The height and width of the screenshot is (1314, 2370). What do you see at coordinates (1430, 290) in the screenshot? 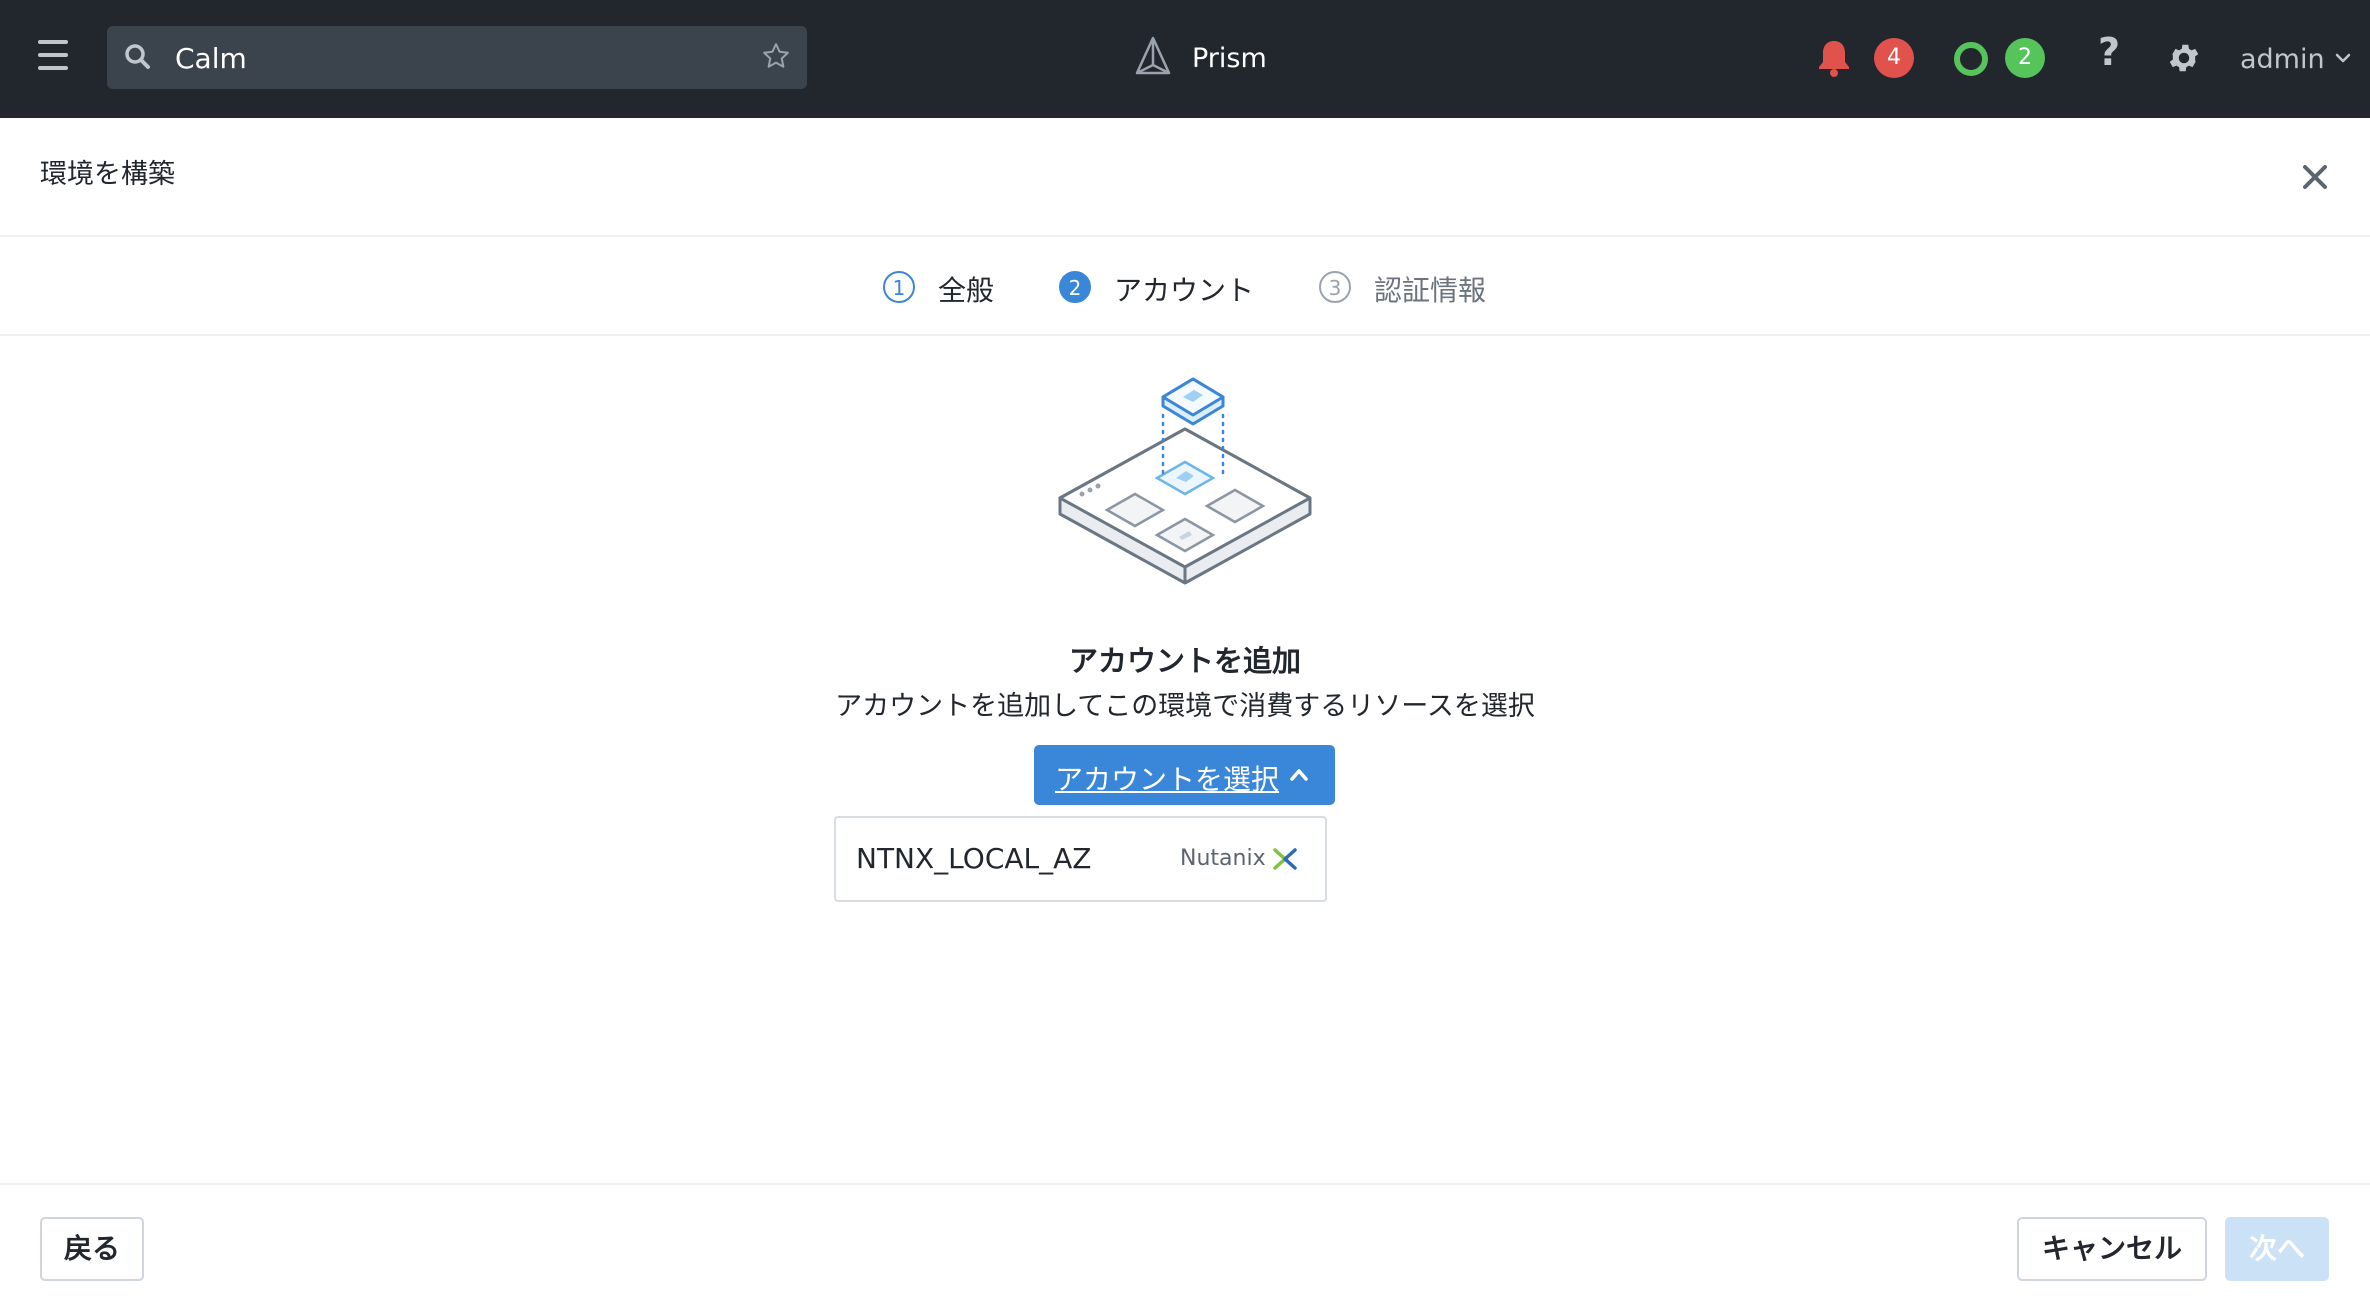
I see `step-label: 認証情報` at bounding box center [1430, 290].